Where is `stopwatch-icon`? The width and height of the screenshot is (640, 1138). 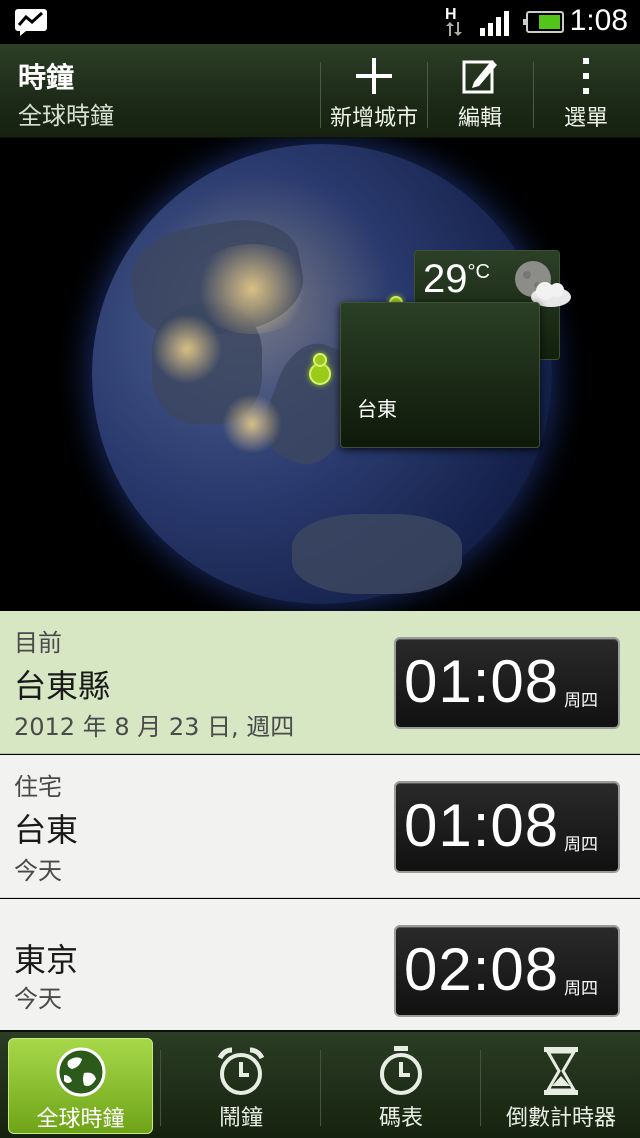 stopwatch-icon is located at coordinates (401, 1070).